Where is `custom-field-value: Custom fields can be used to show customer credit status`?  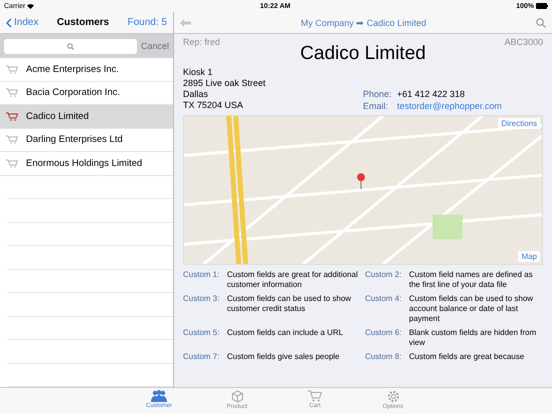 custom-field-value: Custom fields can be used to show customer credit status is located at coordinates (289, 304).